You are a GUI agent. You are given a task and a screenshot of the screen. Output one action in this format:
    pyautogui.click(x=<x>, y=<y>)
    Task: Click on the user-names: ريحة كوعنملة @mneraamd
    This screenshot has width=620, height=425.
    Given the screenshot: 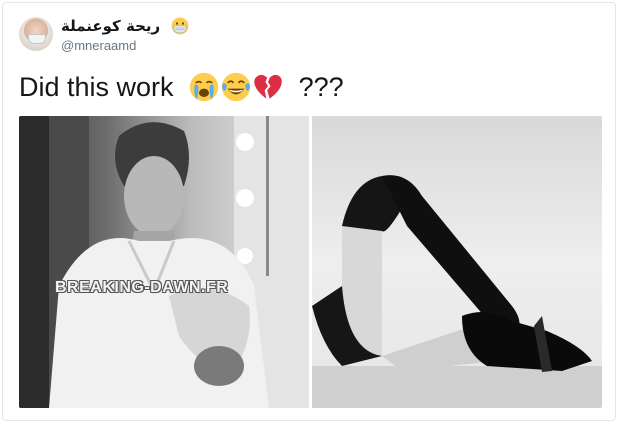 What is the action you would take?
    pyautogui.click(x=125, y=35)
    